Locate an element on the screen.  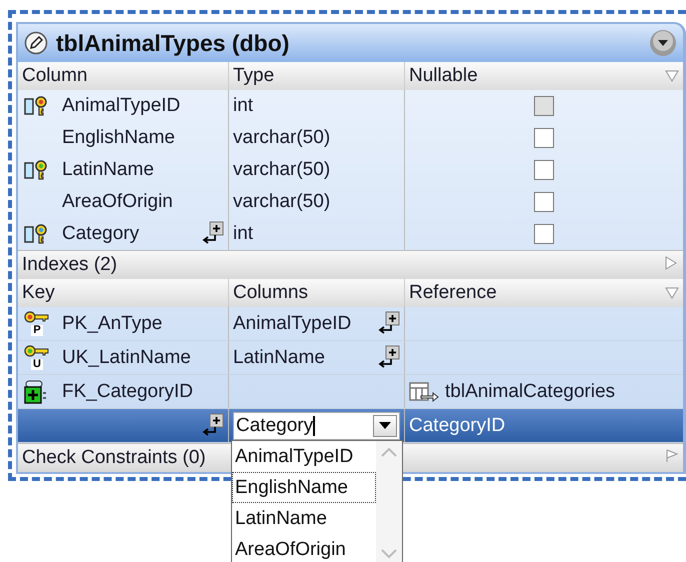
key-letter: P is located at coordinates (37, 330).